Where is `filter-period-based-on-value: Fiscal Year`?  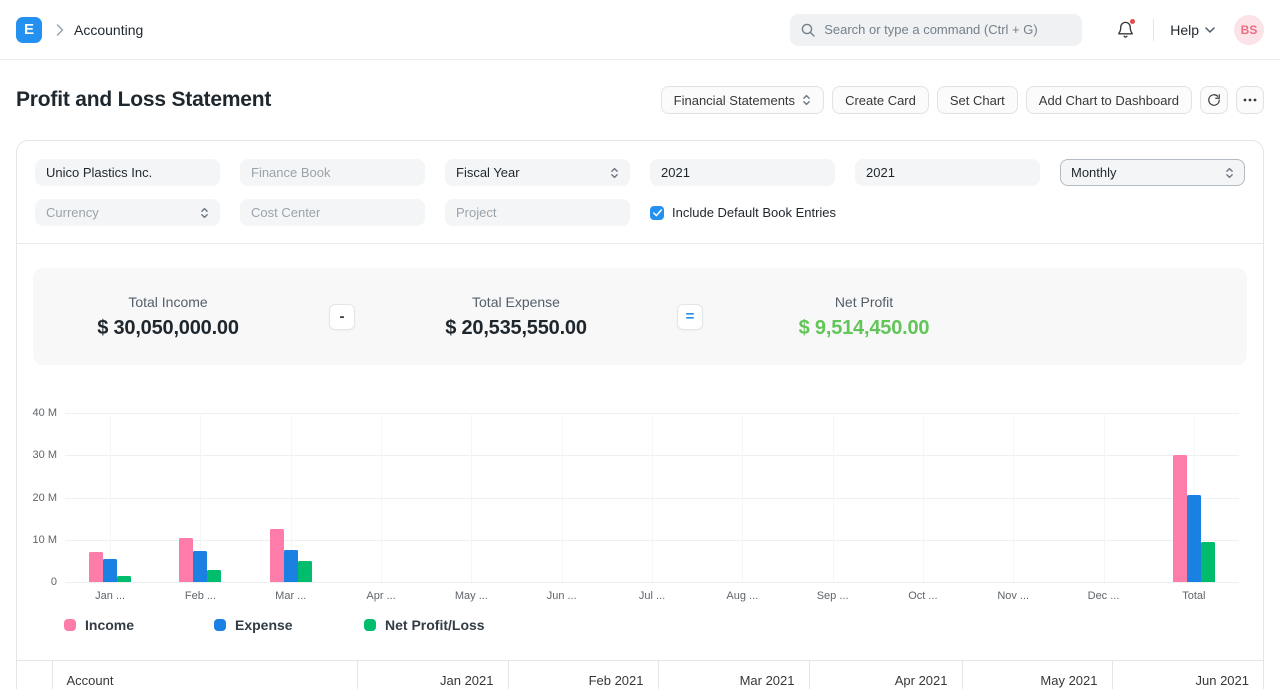 filter-period-based-on-value: Fiscal Year is located at coordinates (488, 172).